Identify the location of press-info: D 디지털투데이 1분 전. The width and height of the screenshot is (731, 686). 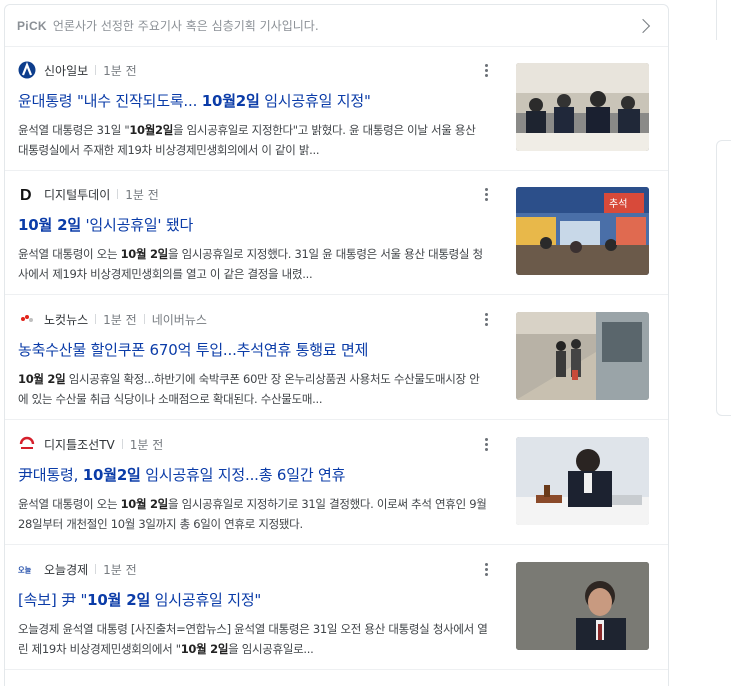
(88, 194).